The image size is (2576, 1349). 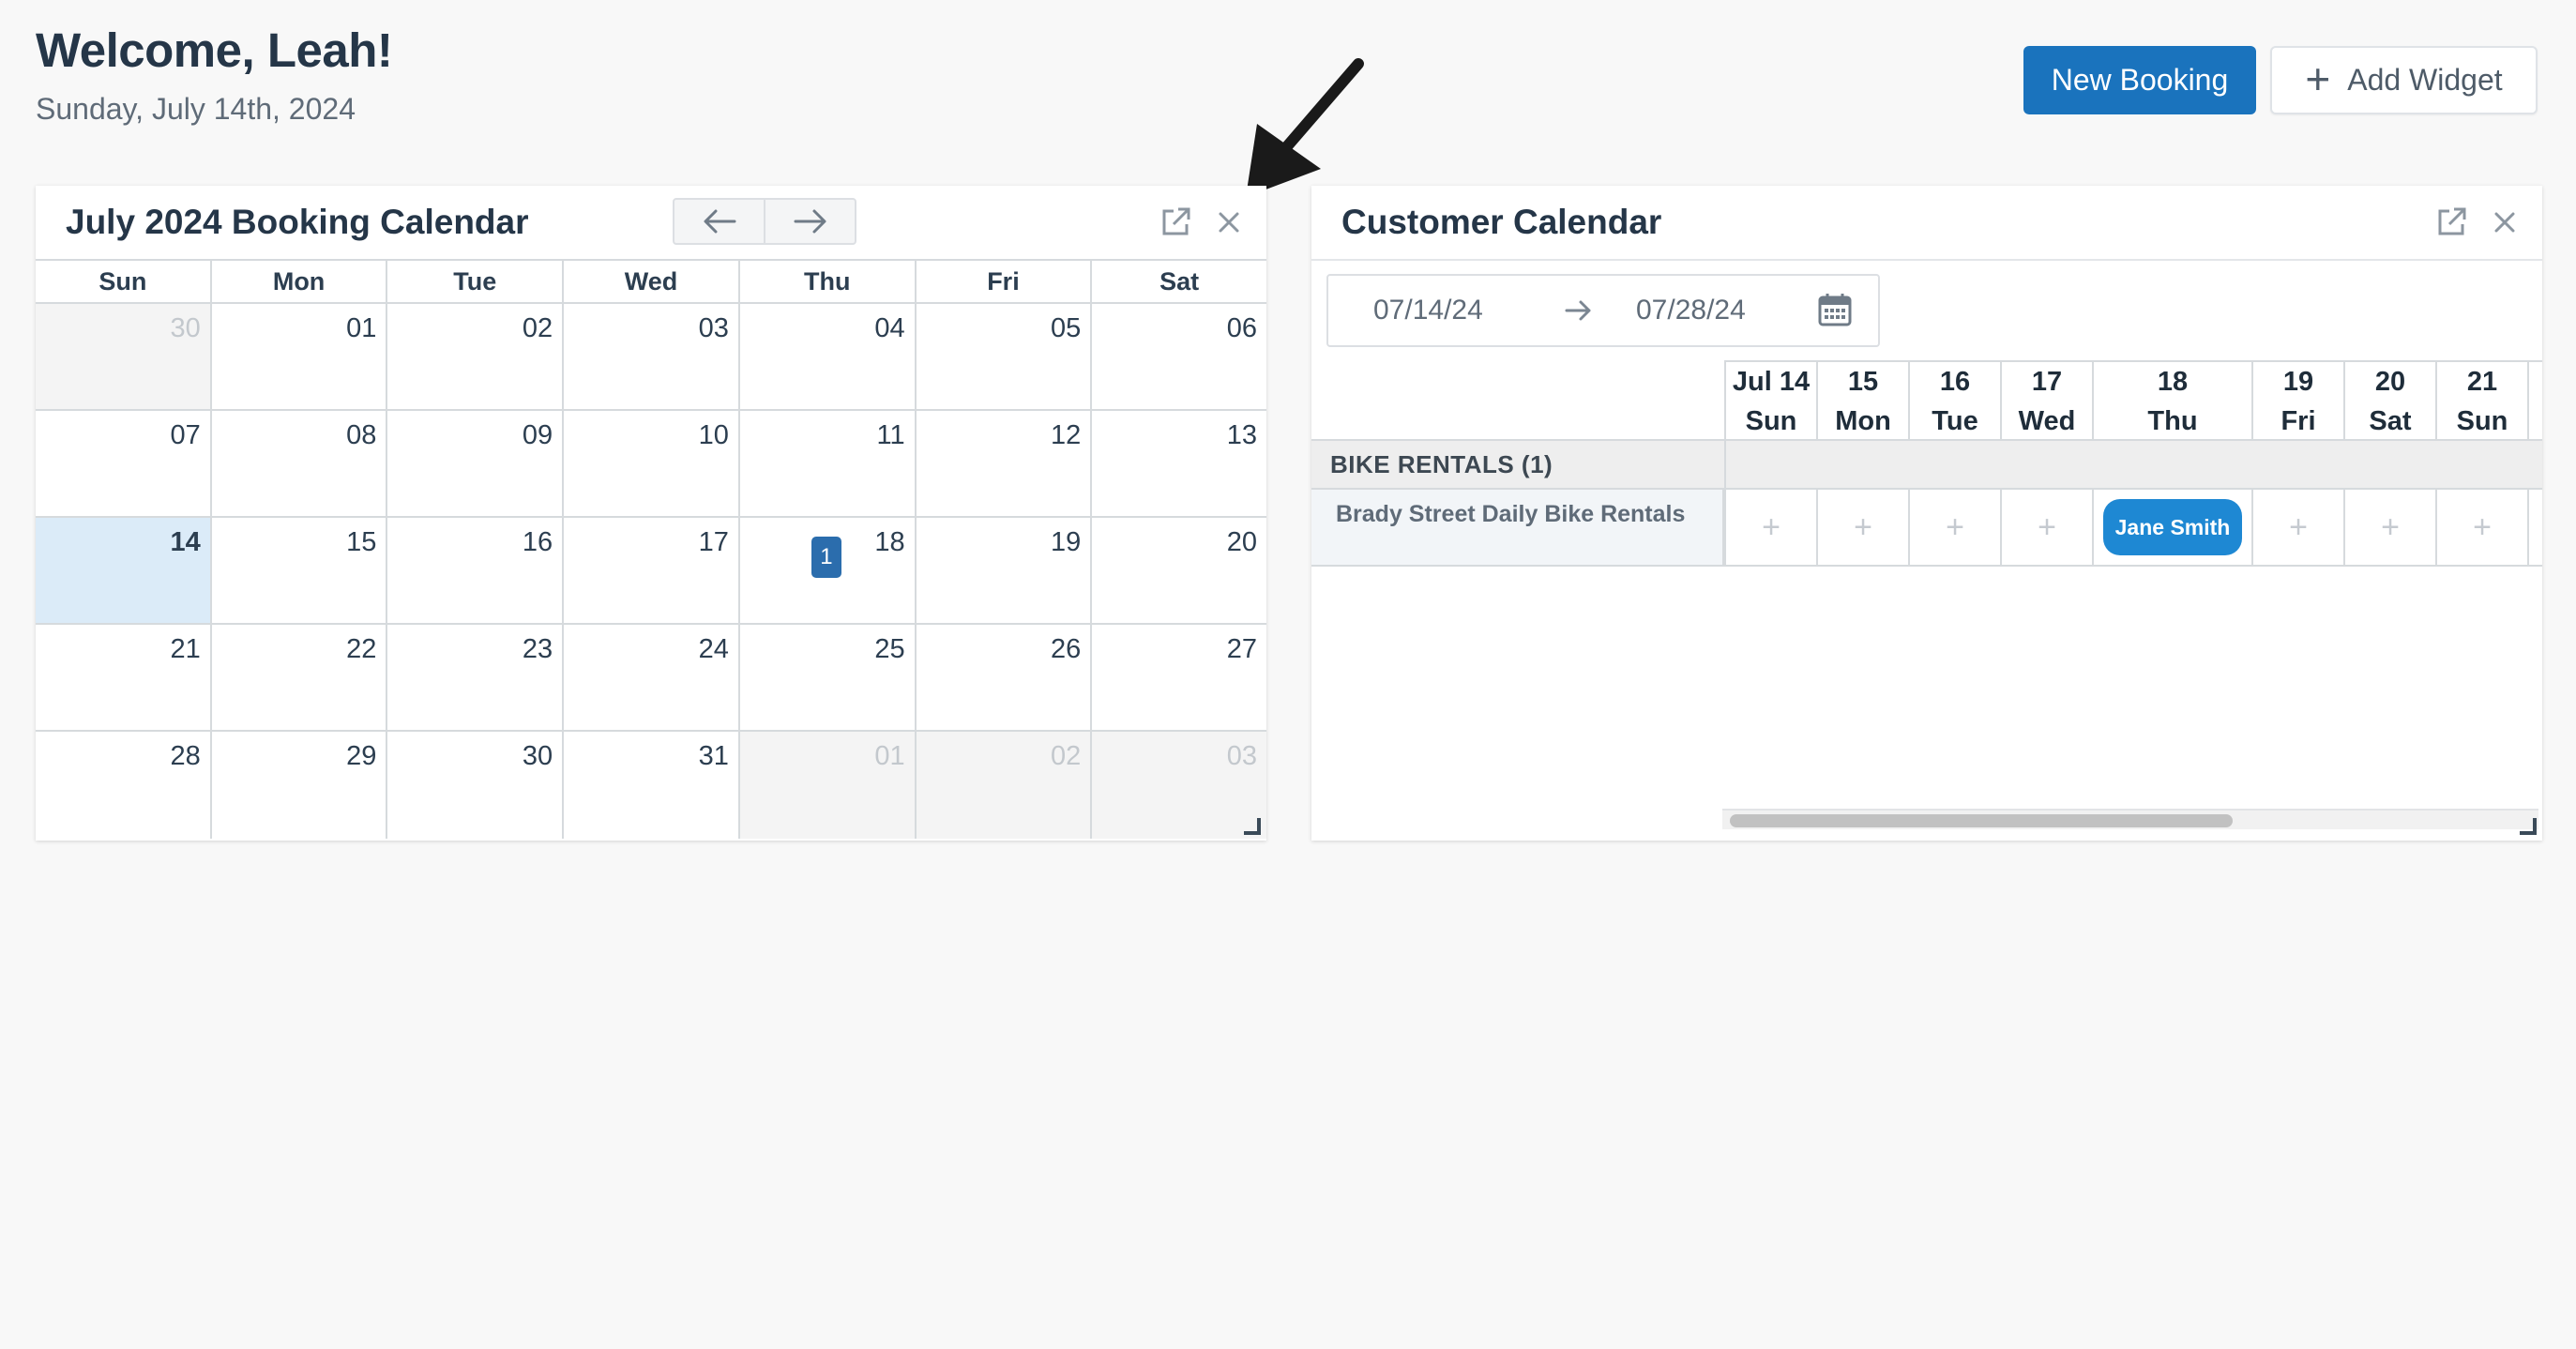 What do you see at coordinates (713, 756) in the screenshot?
I see `day-number: 31` at bounding box center [713, 756].